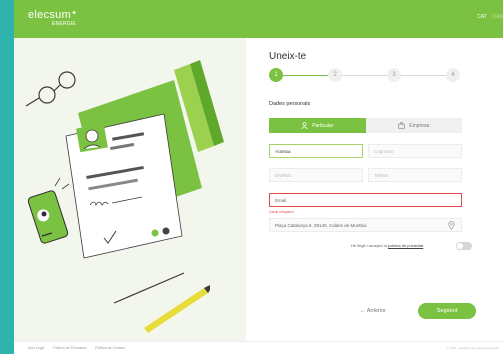 Image resolution: width=503 pixels, height=354 pixels. Describe the element at coordinates (50, 15) in the screenshot. I see `logo-text: elecsum` at that location.